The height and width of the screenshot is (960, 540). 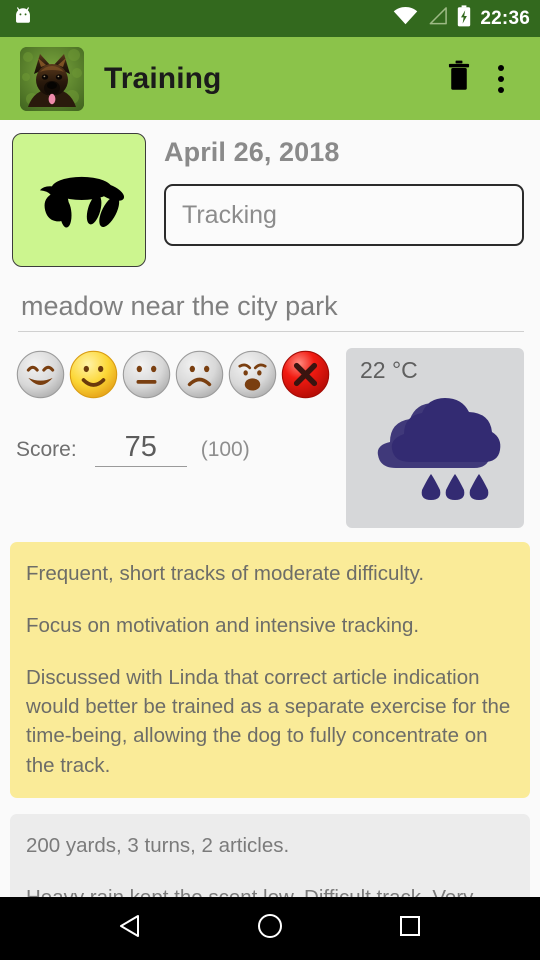 What do you see at coordinates (344, 215) in the screenshot?
I see `activity-type-spinner: Tracking` at bounding box center [344, 215].